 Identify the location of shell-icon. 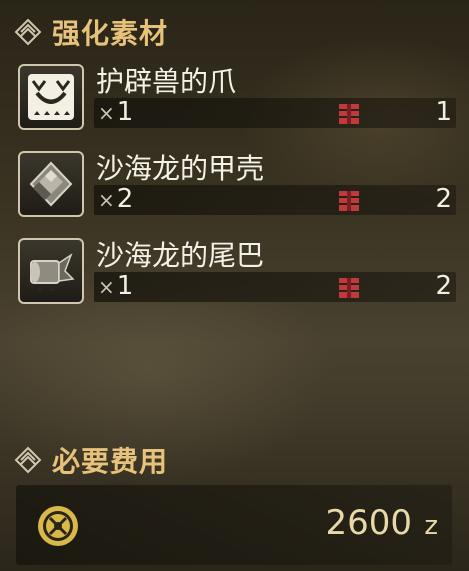
(51, 184).